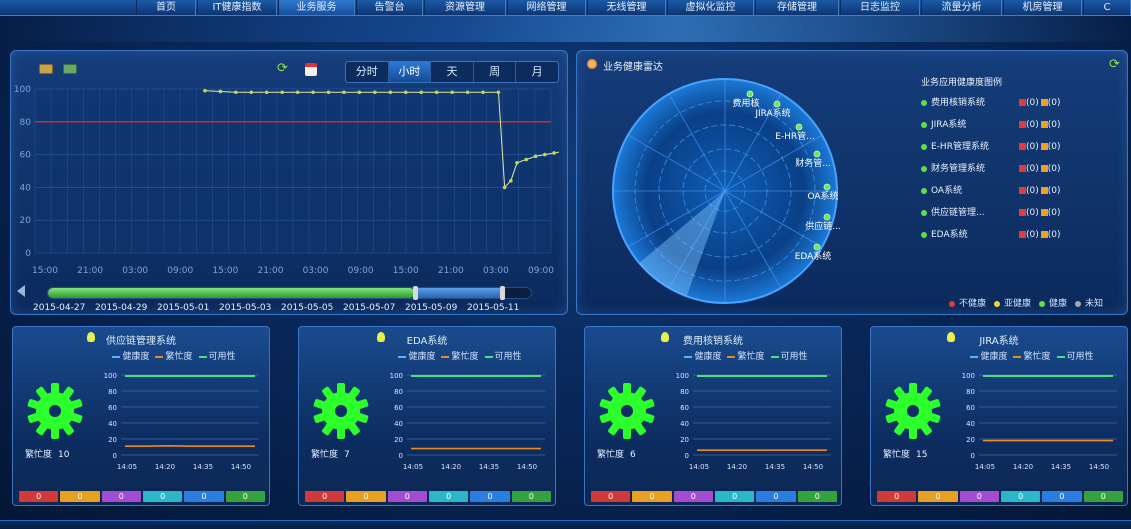  I want to click on slider-date-label: 2015-05-01, so click(183, 308).